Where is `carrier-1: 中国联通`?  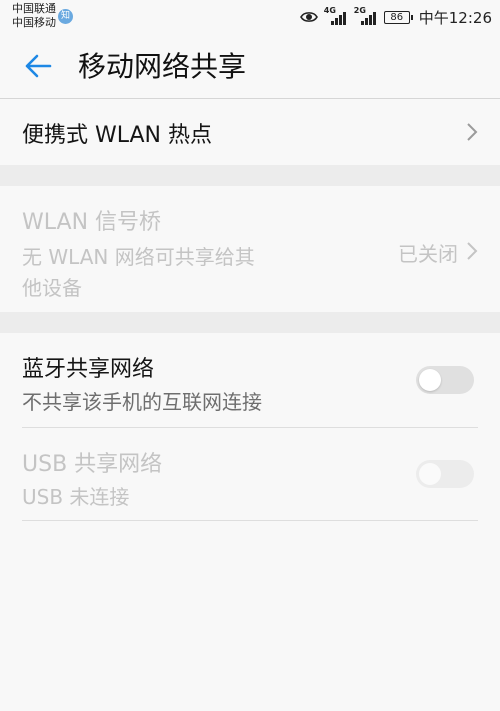 carrier-1: 中国联通 is located at coordinates (34, 8).